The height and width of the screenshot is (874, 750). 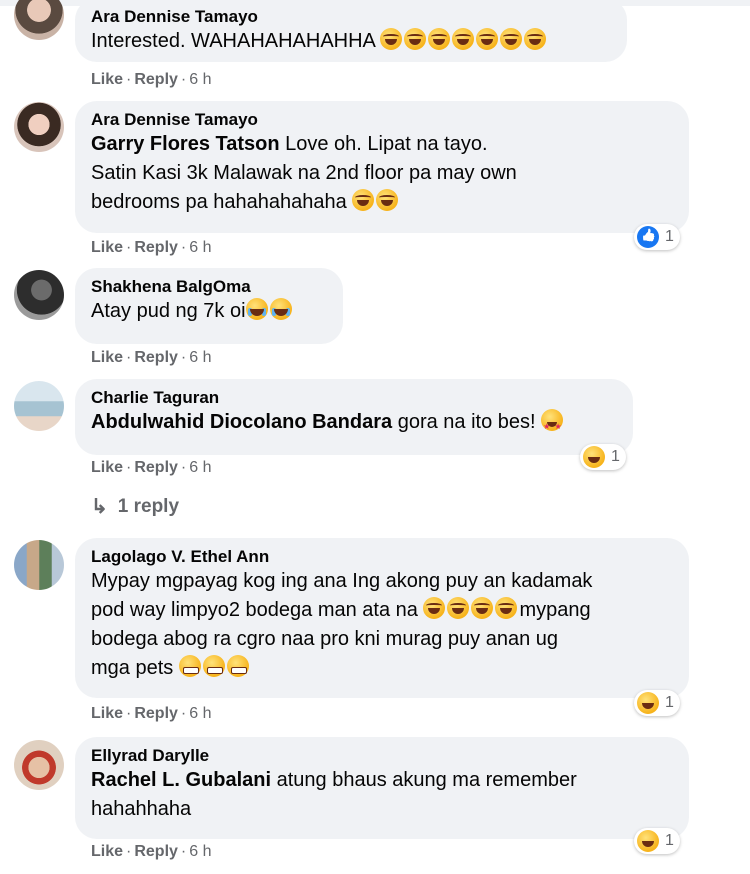 What do you see at coordinates (351, 41) in the screenshot?
I see `comment-text: Interested. WAHAHAHAHAHHA` at bounding box center [351, 41].